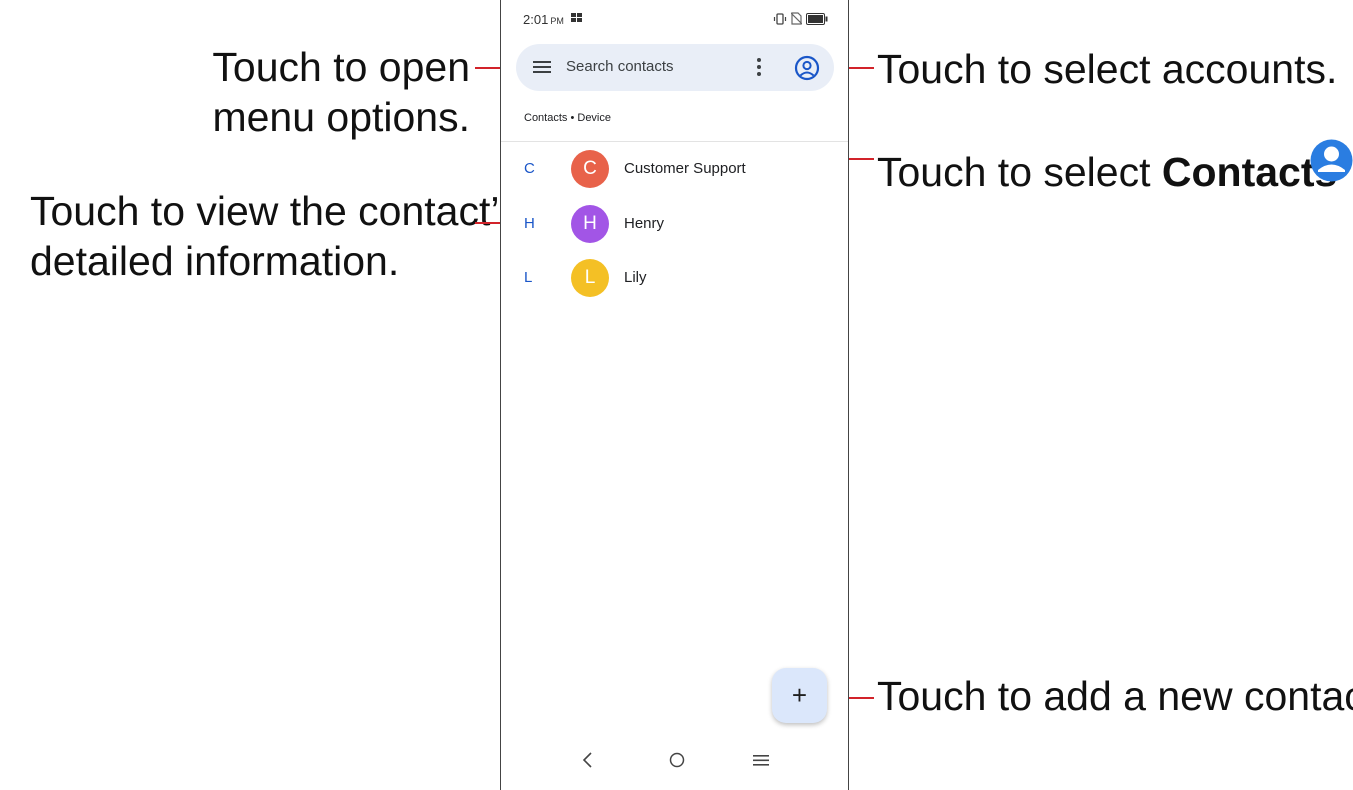 This screenshot has height=790, width=1353. I want to click on avatar: C, so click(590, 169).